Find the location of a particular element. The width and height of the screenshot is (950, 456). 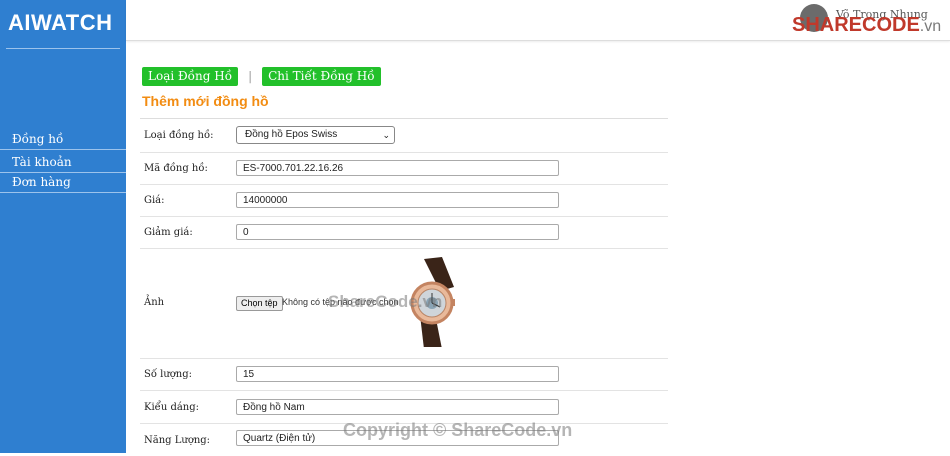

form-row-soluong: Số lượng: 15 is located at coordinates (404, 375).